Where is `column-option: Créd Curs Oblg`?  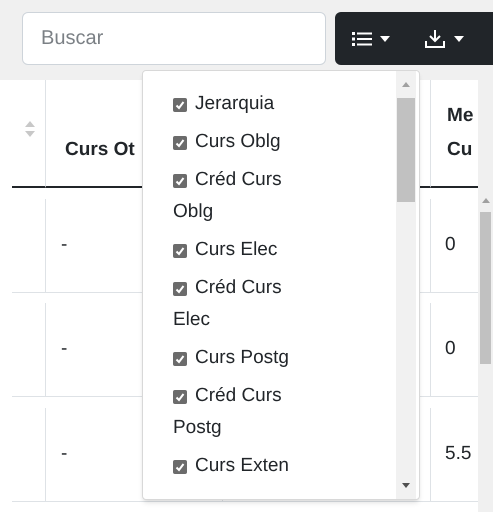 column-option: Créd Curs Oblg is located at coordinates (248, 196).